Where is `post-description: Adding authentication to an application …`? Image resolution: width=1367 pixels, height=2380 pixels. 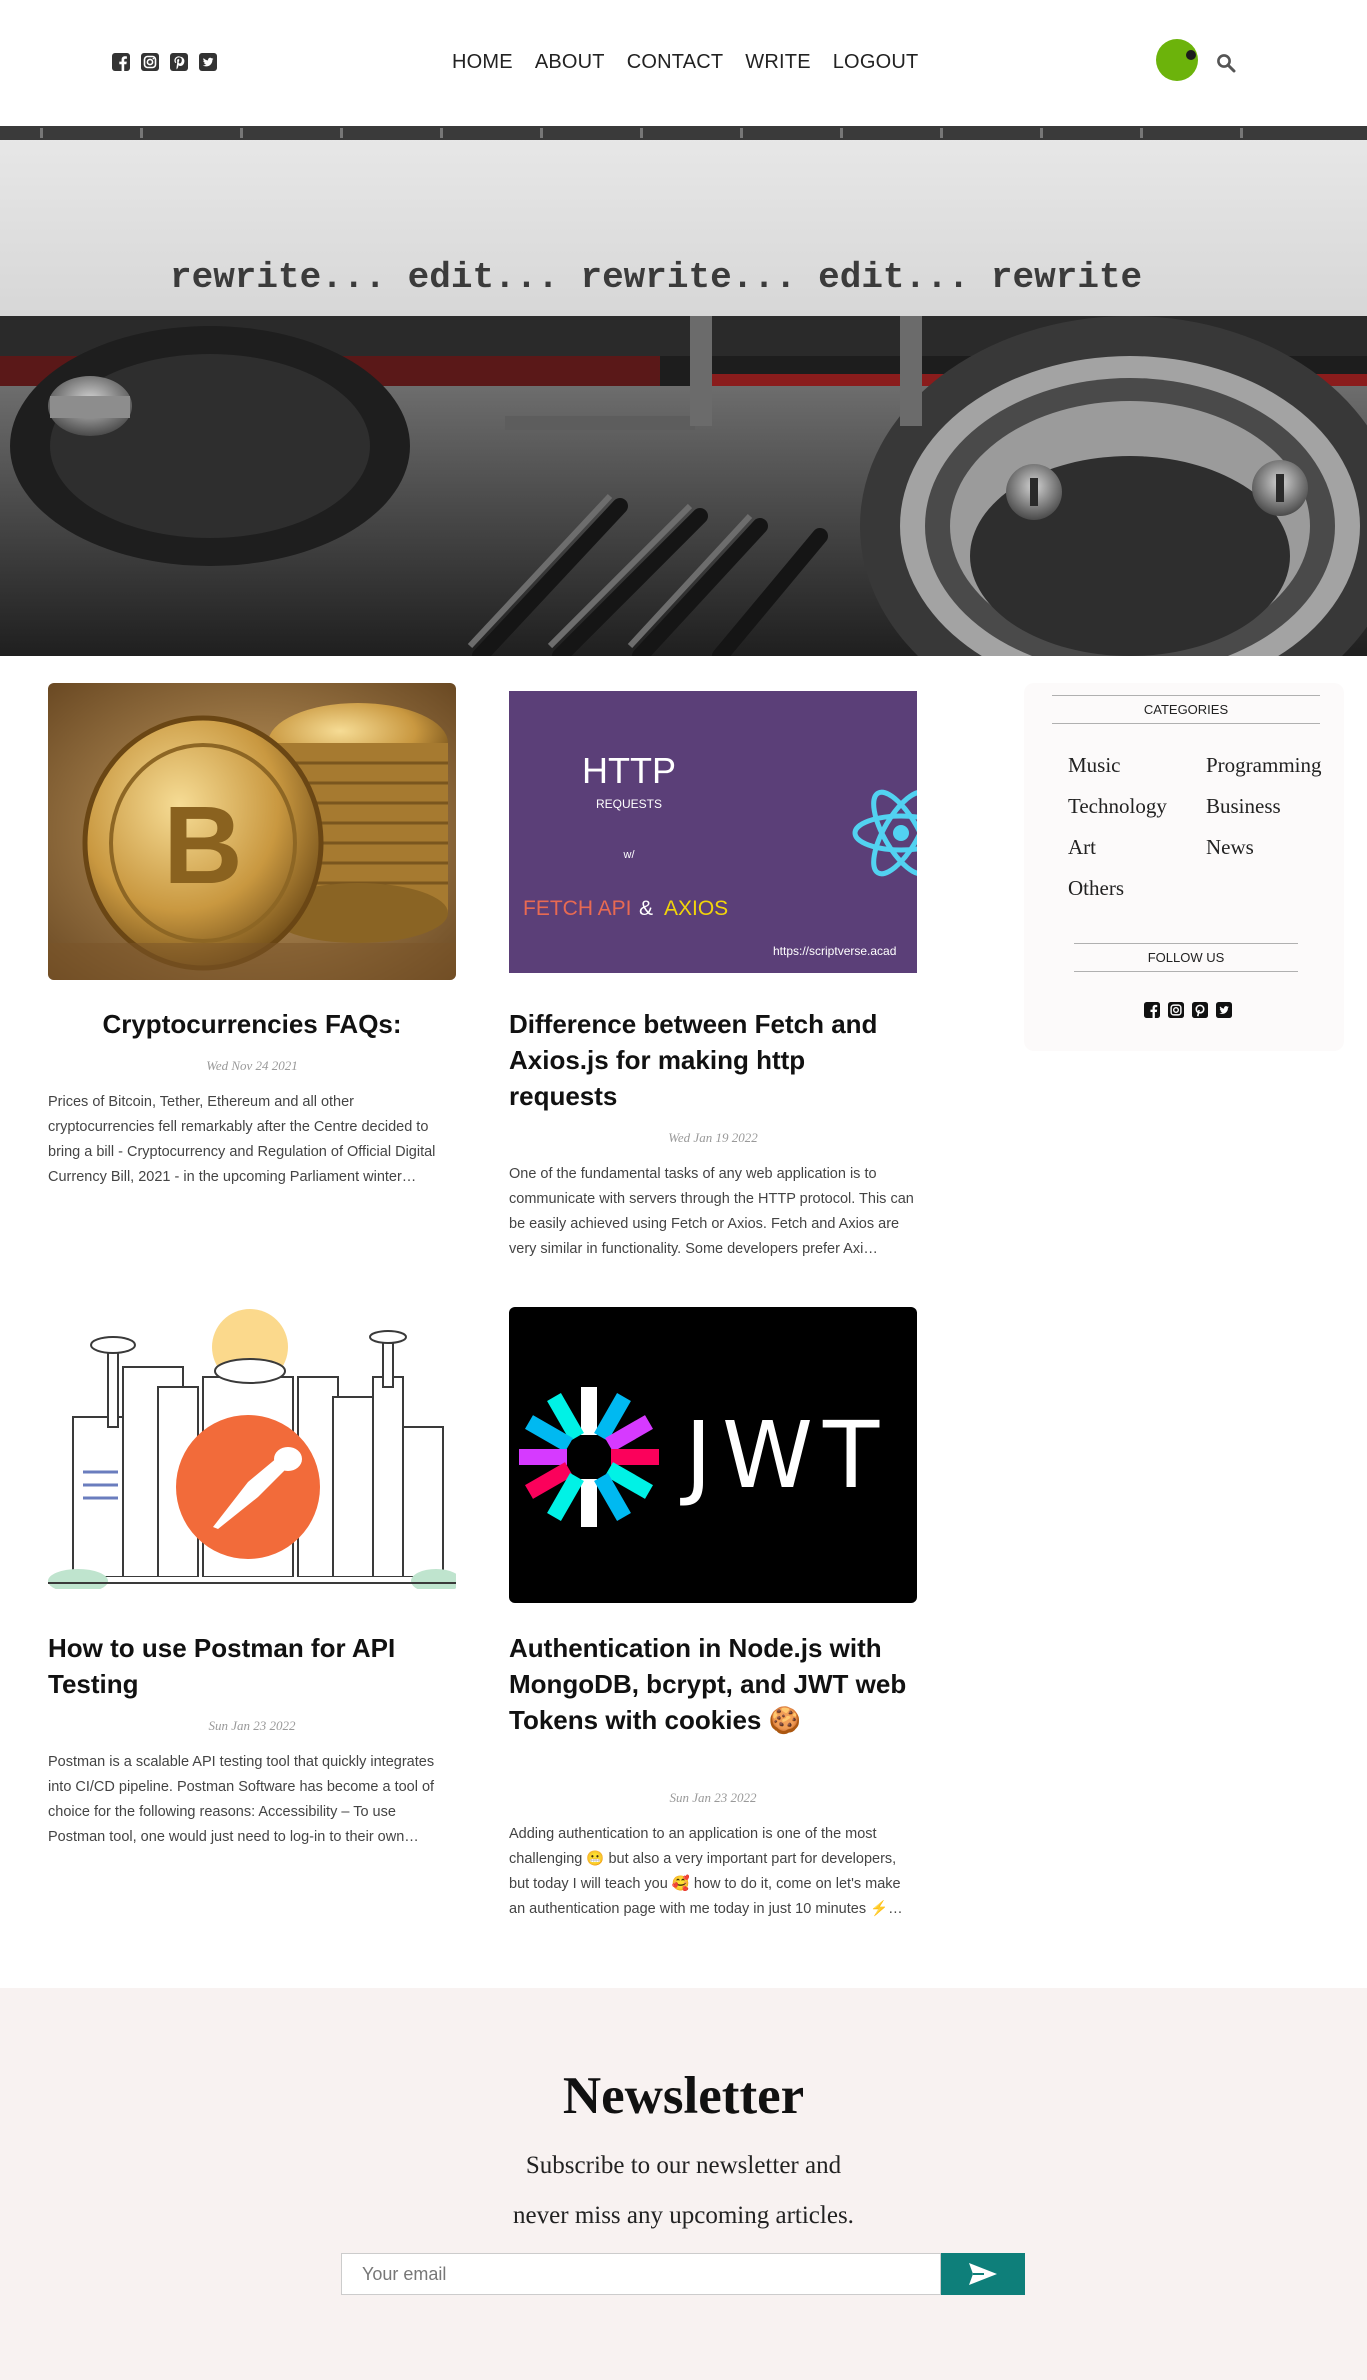
post-description: Adding authentication to an application … is located at coordinates (706, 1871).